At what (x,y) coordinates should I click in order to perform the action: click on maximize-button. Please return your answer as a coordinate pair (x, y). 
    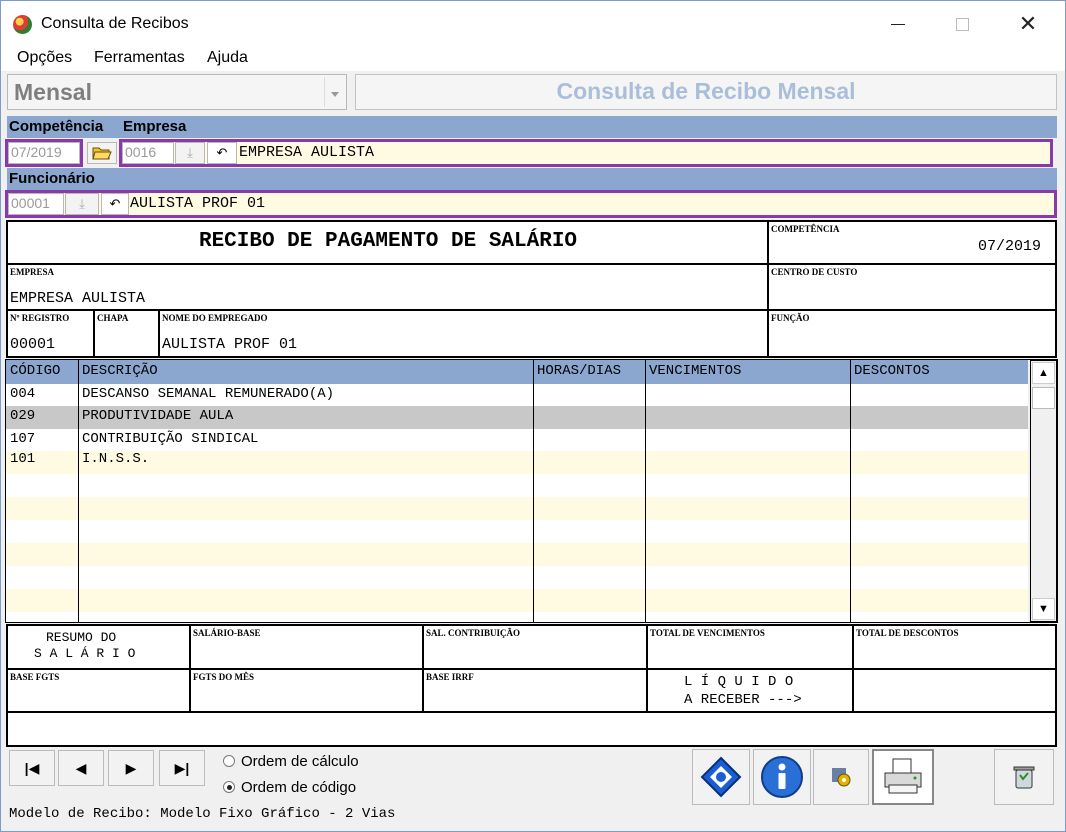
    Looking at the image, I should click on (962, 24).